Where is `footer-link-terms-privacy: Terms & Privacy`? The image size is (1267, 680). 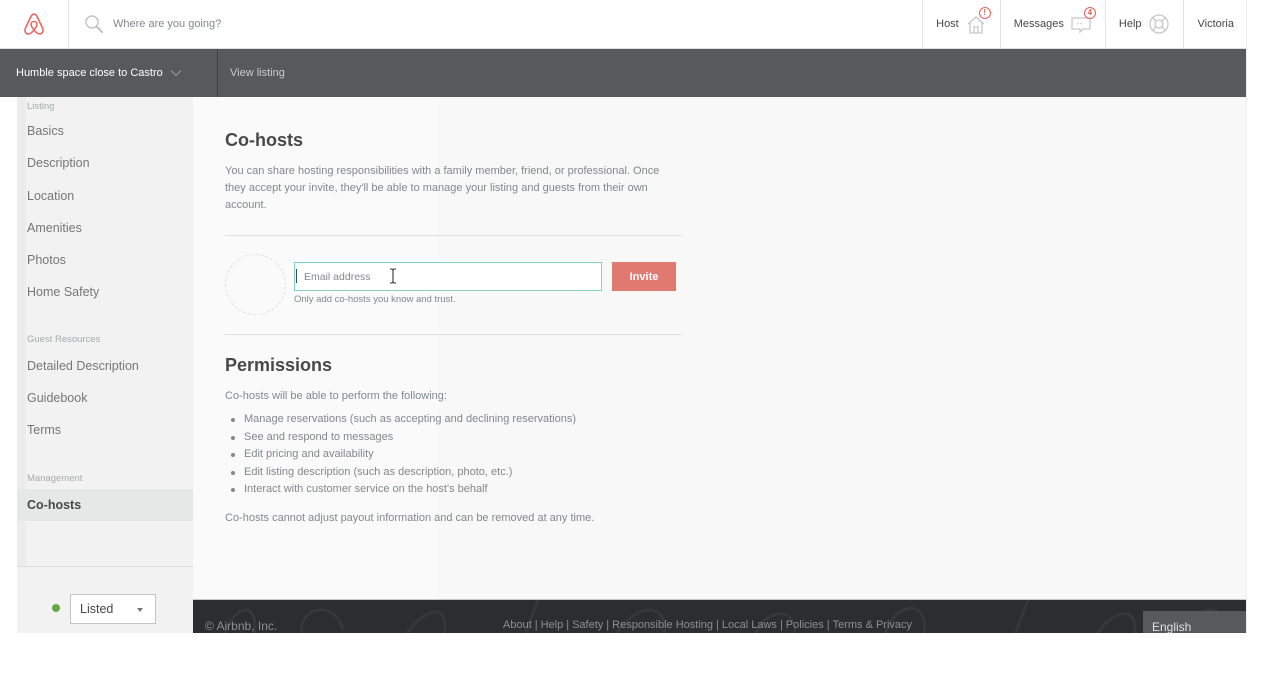 footer-link-terms-privacy: Terms & Privacy is located at coordinates (872, 625).